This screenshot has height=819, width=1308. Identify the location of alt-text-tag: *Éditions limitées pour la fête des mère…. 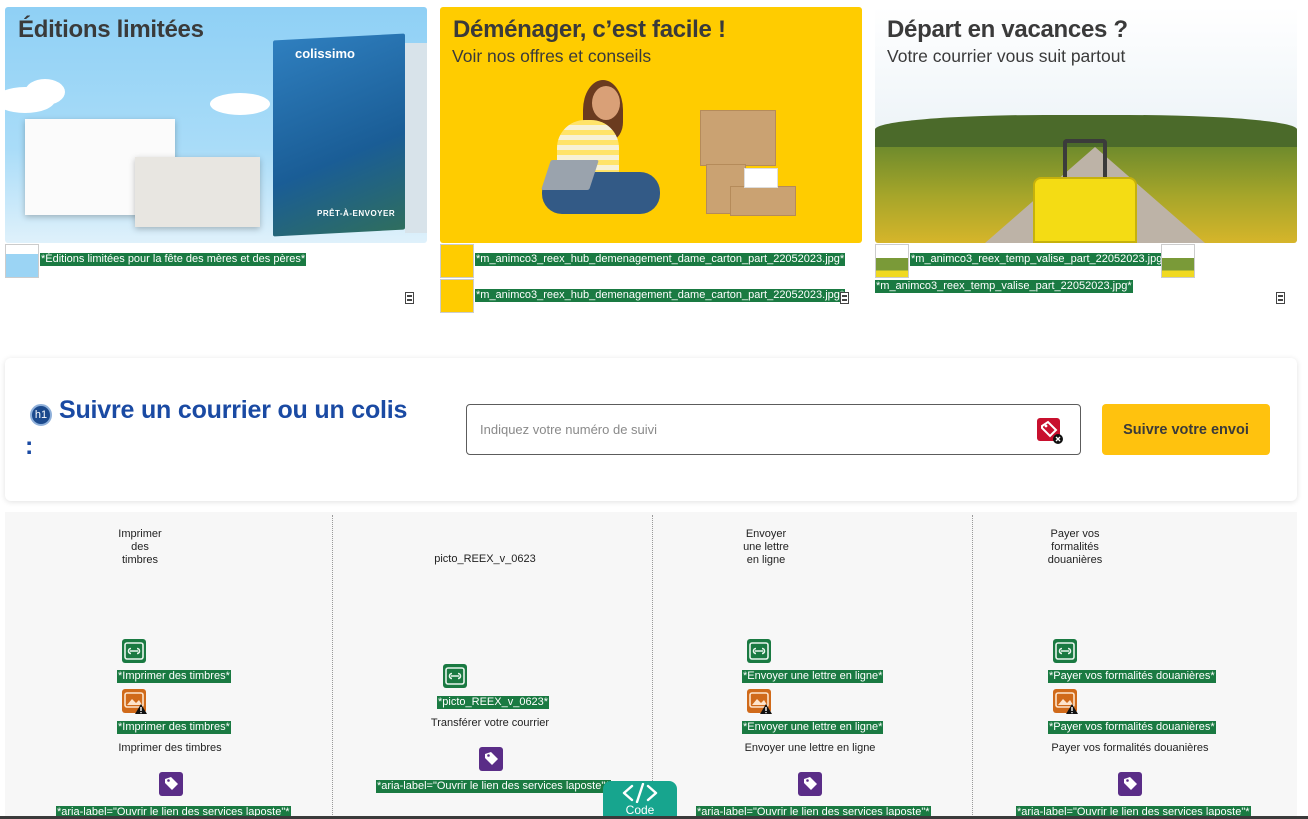
(173, 259).